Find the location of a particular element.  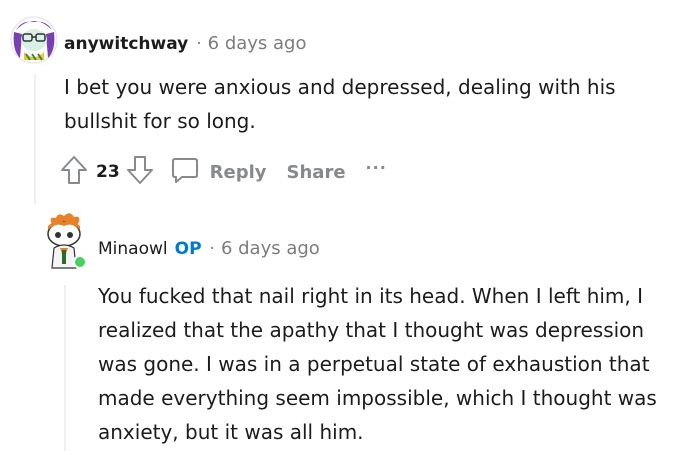

op-badge: OP is located at coordinates (188, 248).